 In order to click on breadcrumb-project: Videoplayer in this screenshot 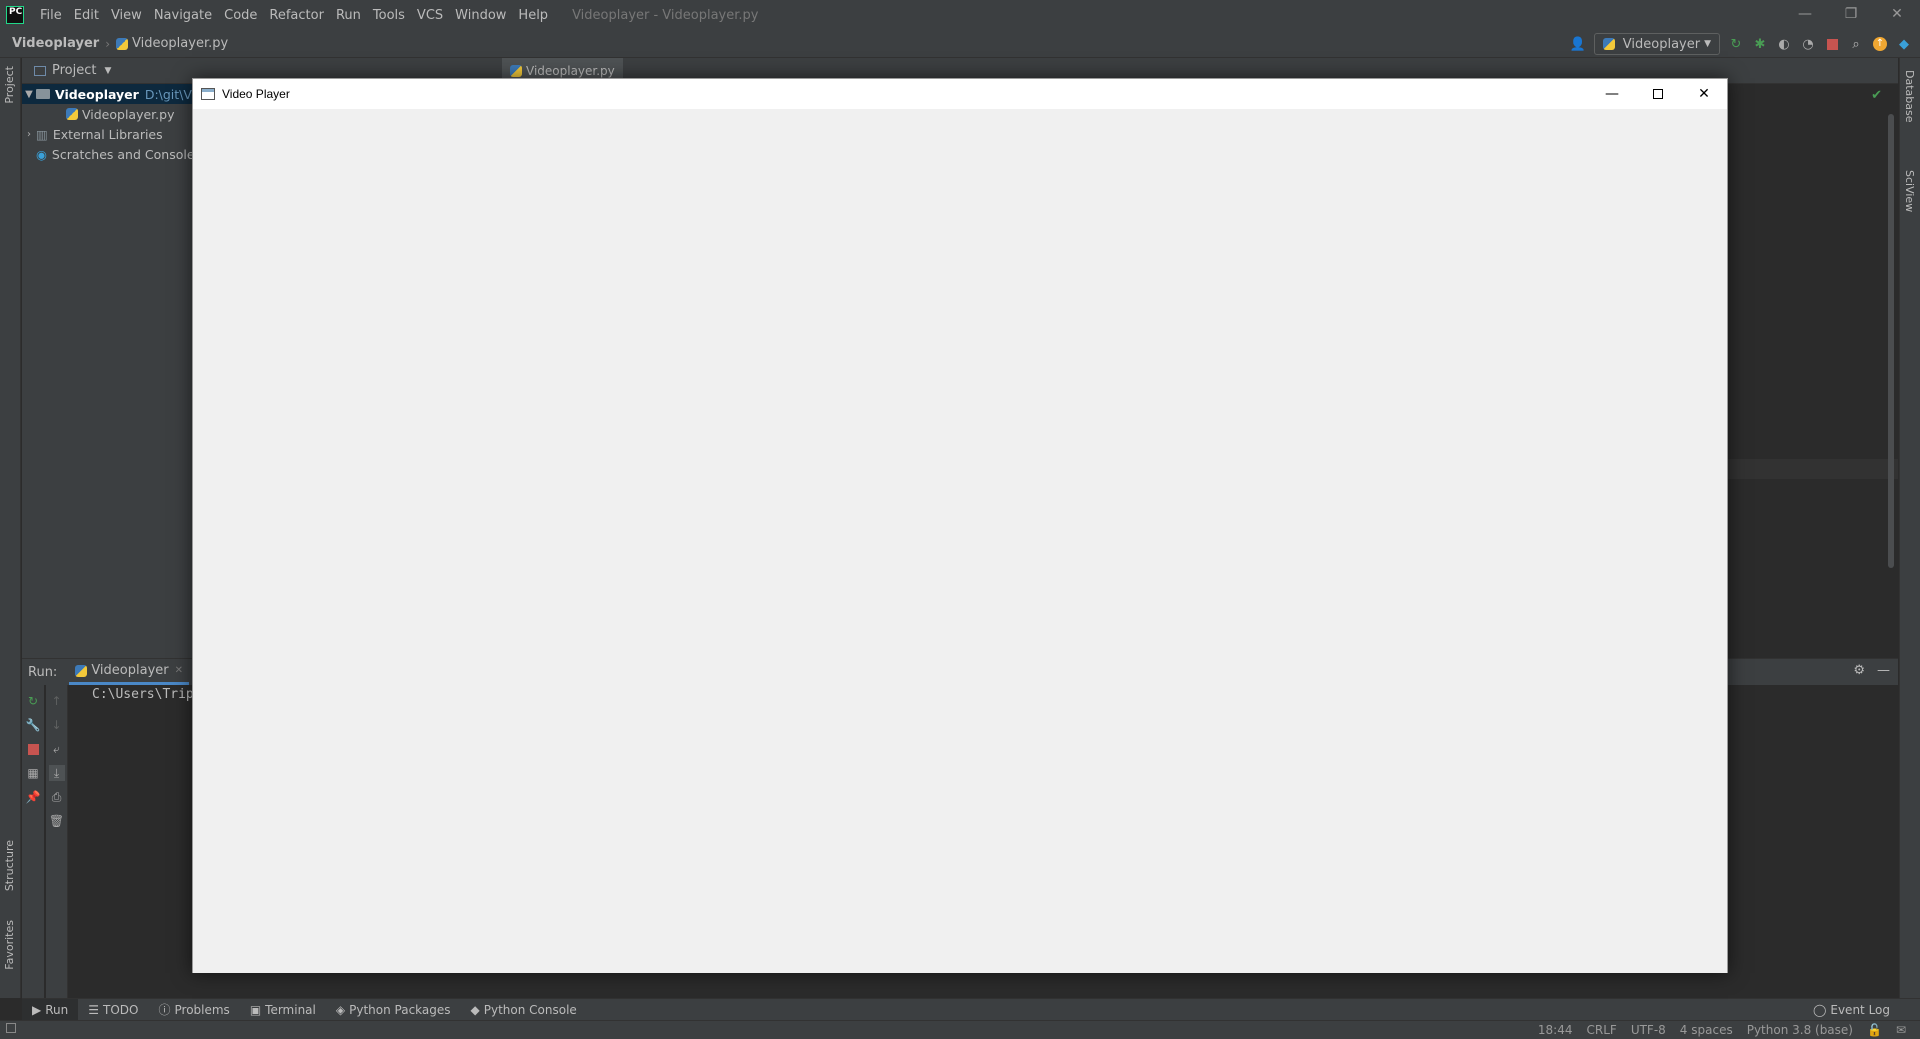, I will do `click(55, 43)`.